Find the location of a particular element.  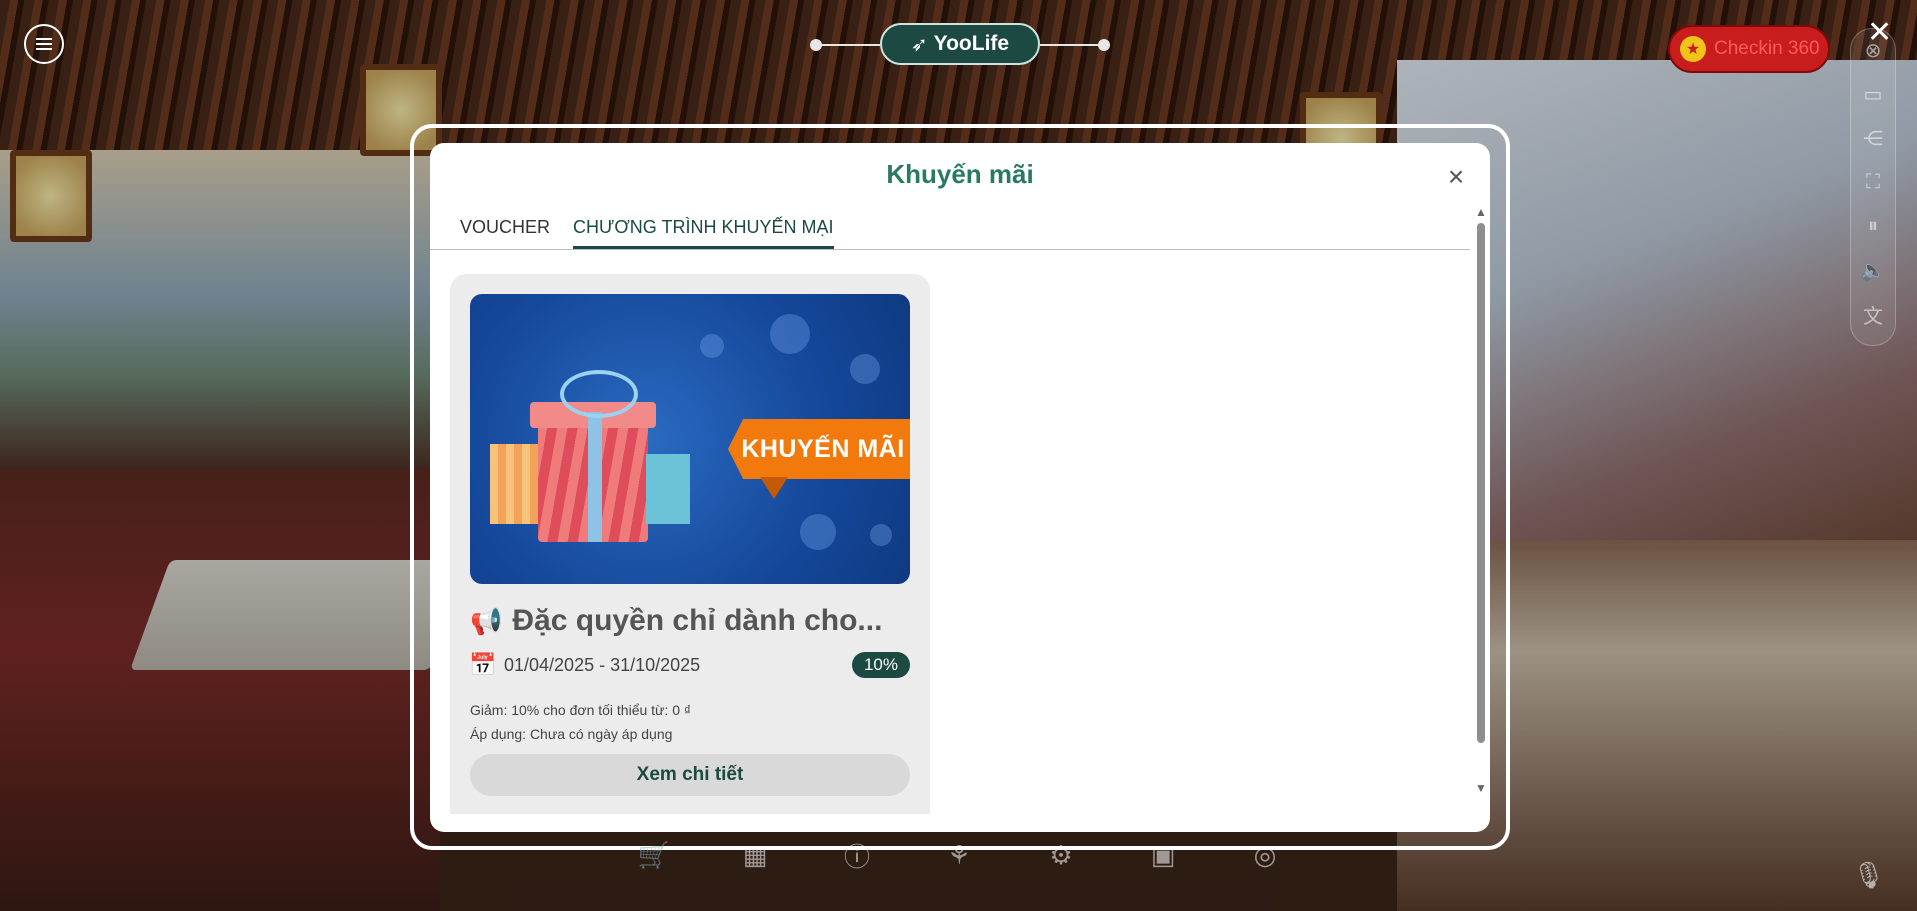

yoolife-logo: ➶ YooLife is located at coordinates (960, 44).